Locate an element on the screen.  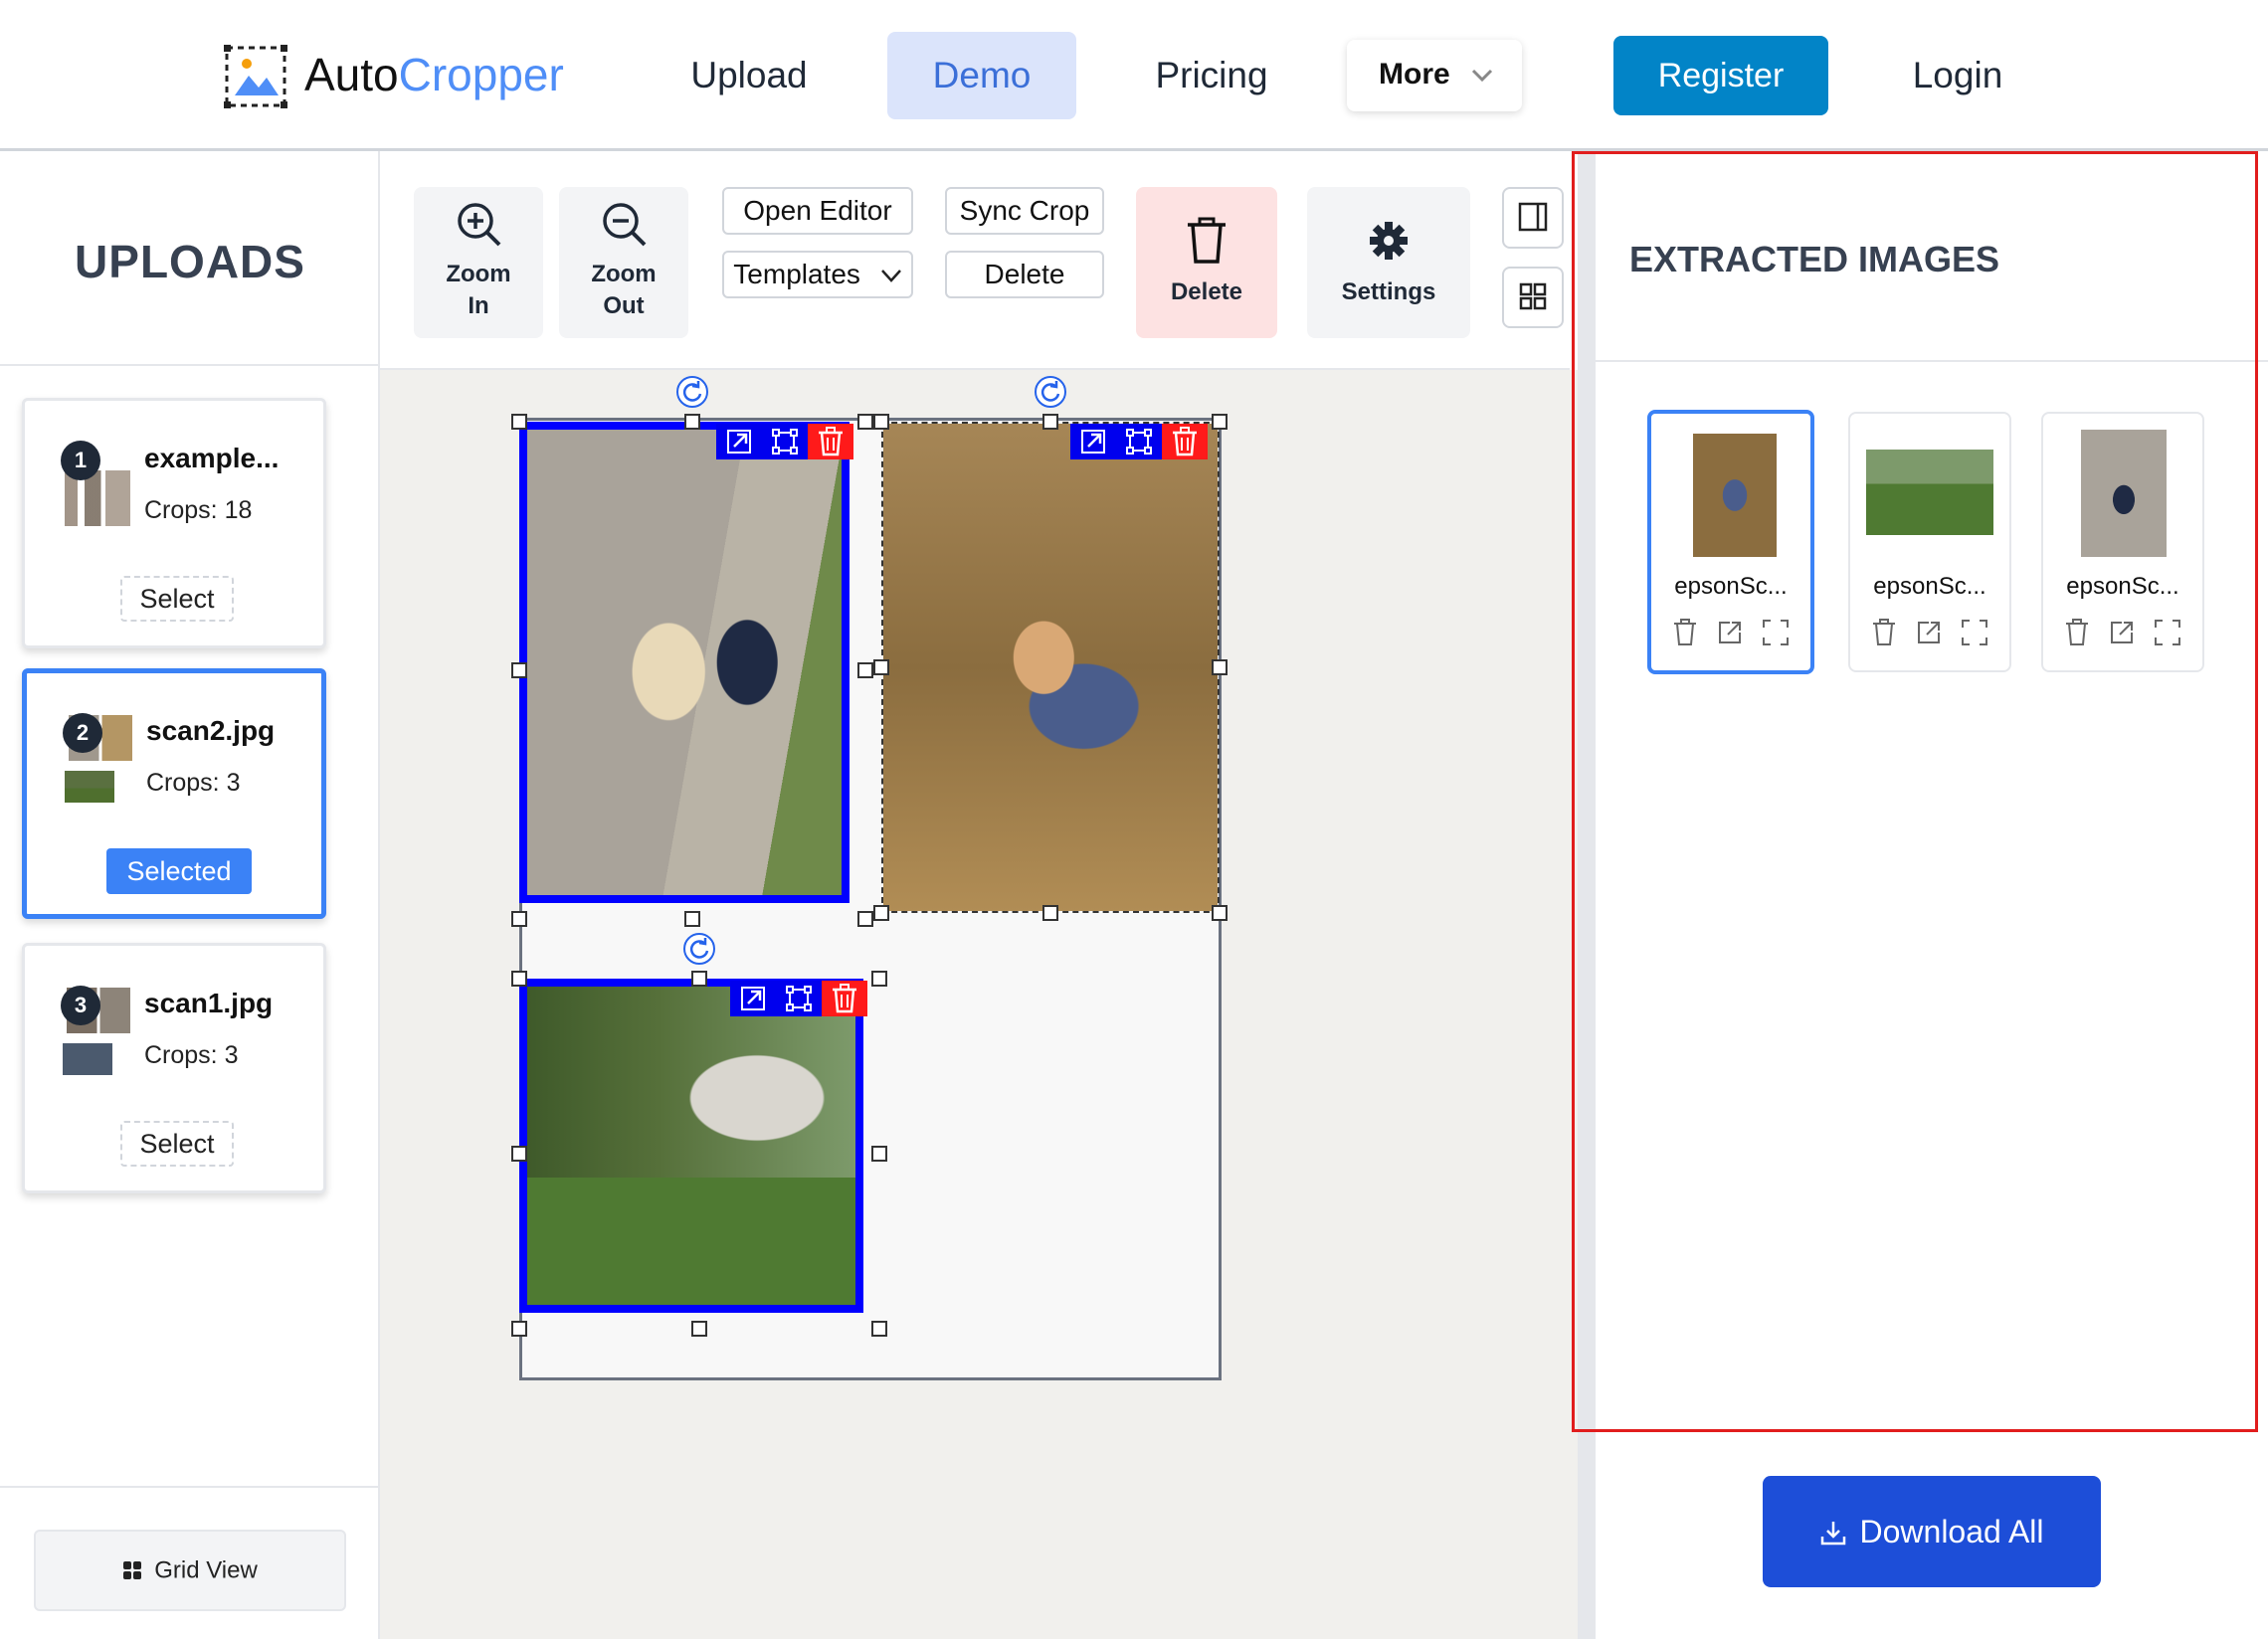
nav-login: Login is located at coordinates (1957, 75).